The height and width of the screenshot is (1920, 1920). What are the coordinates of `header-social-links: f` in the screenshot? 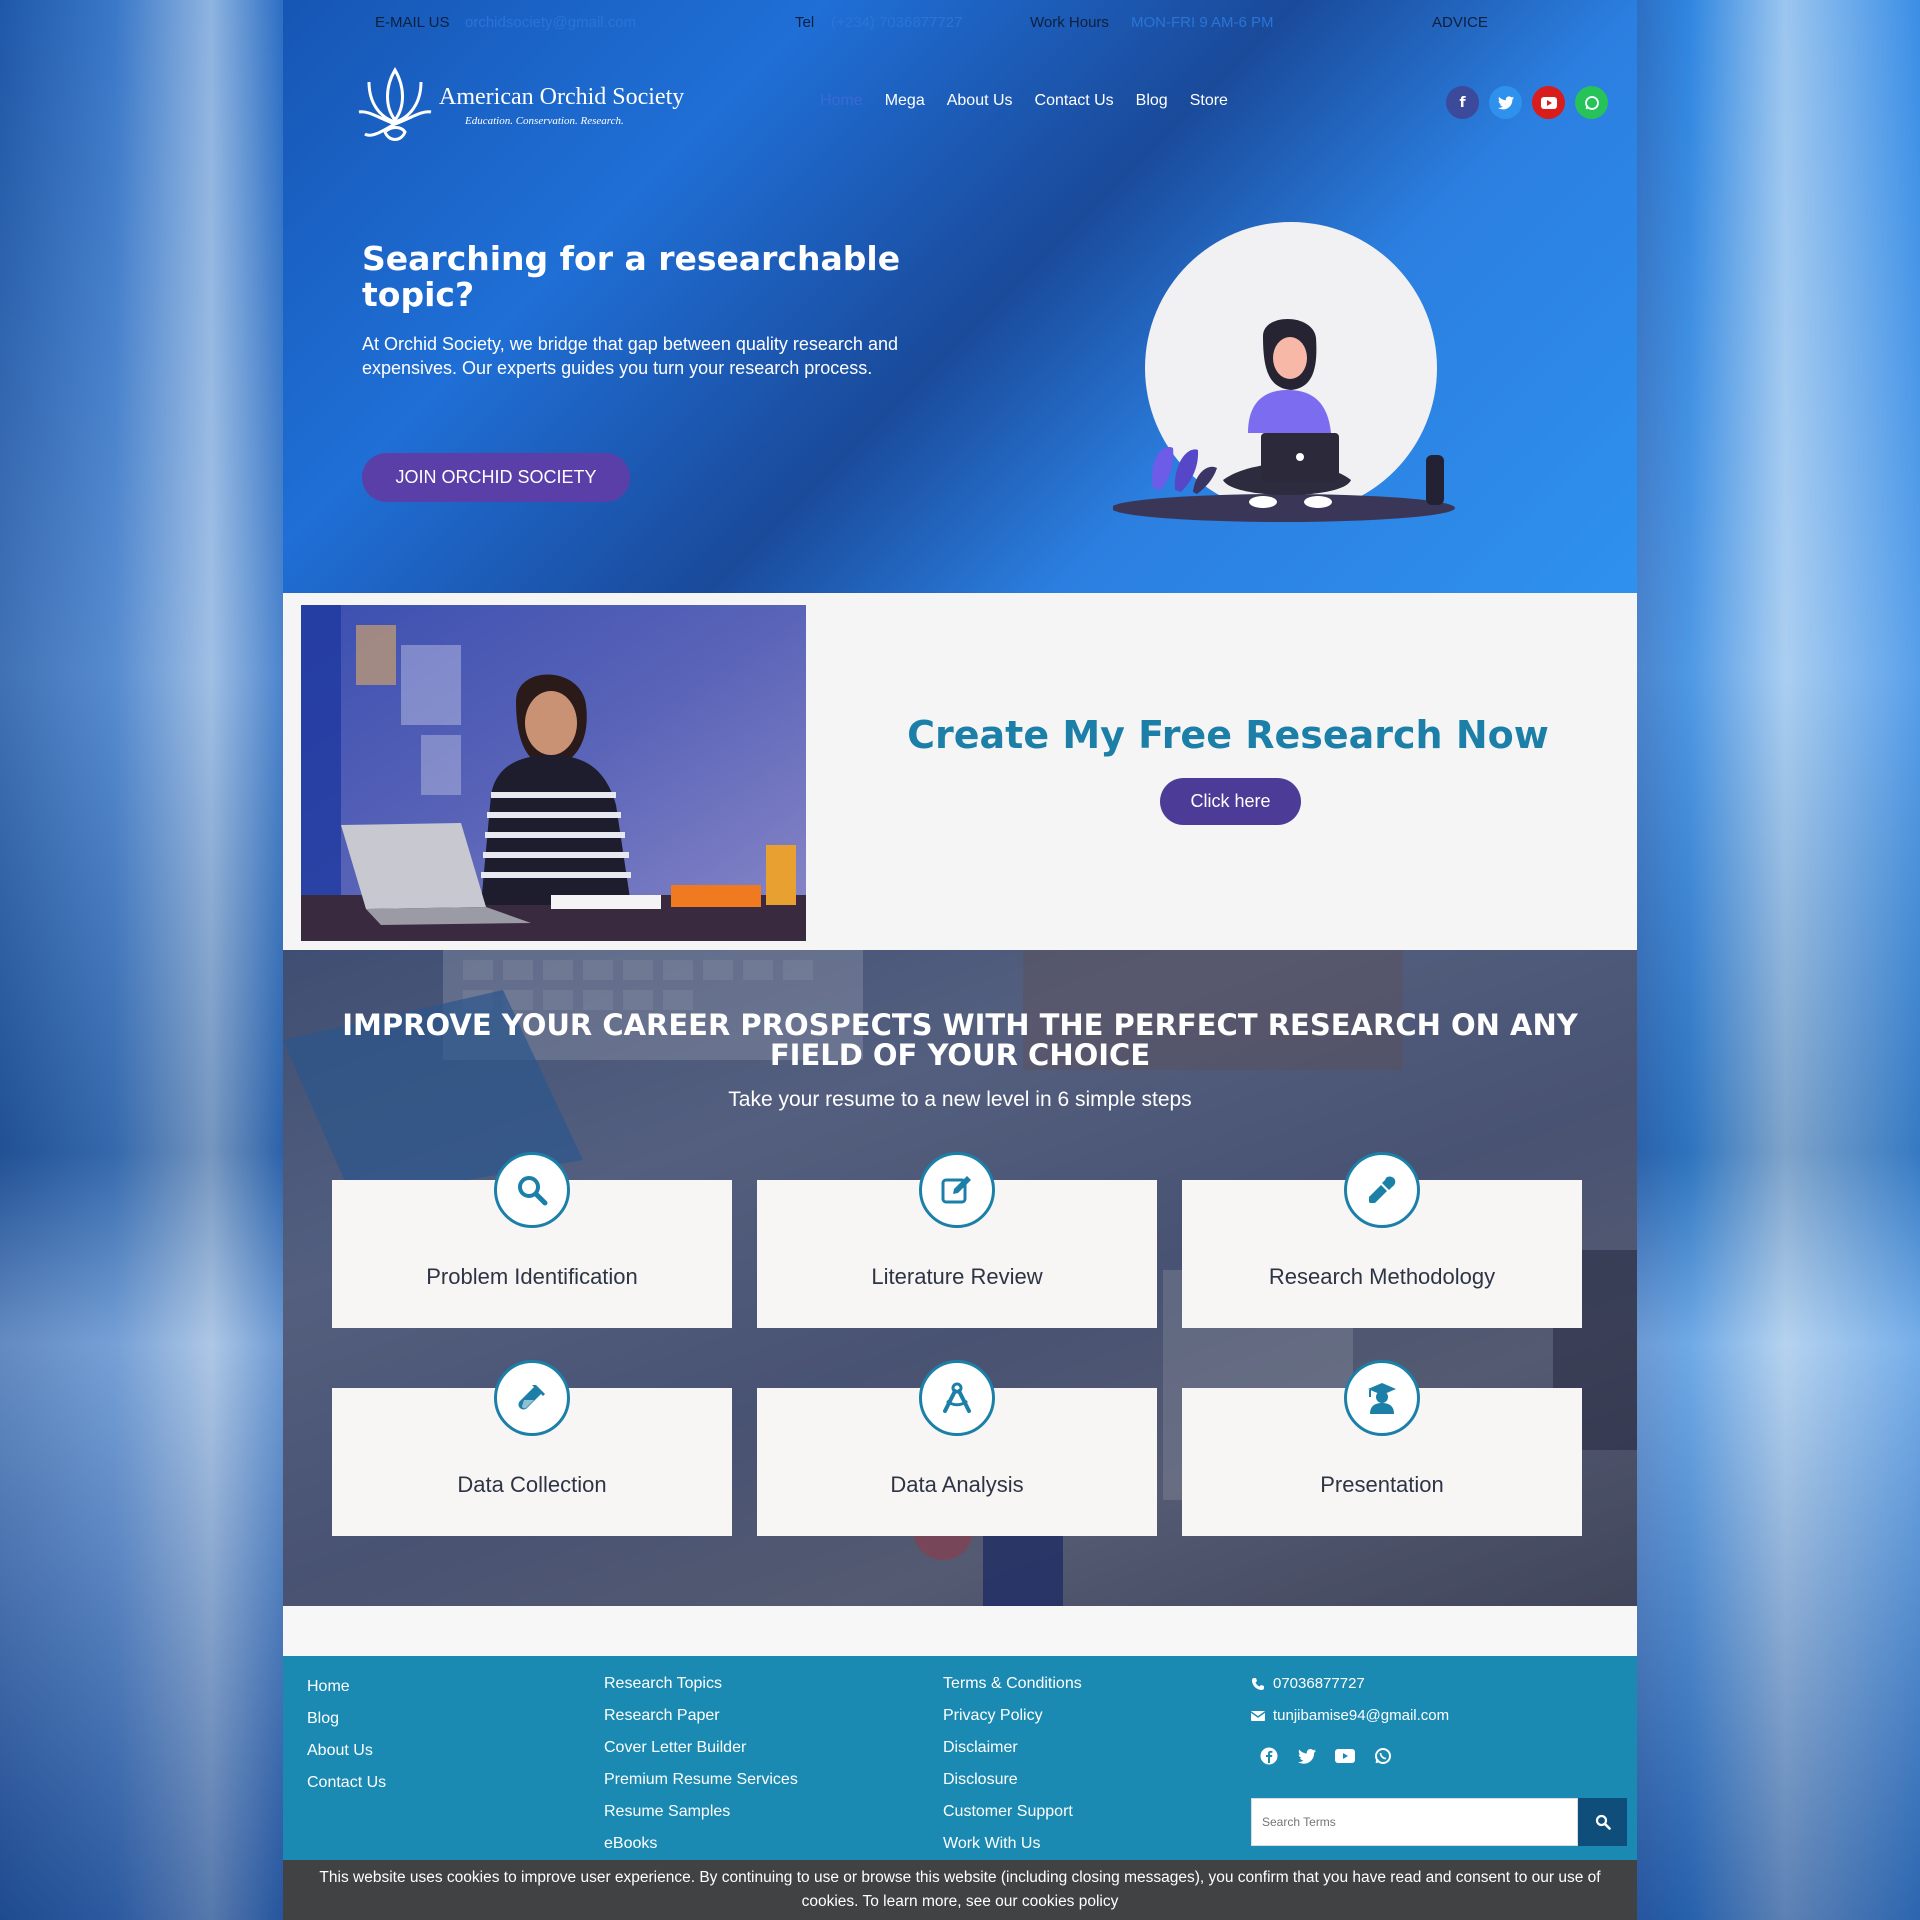 It's located at (1527, 102).